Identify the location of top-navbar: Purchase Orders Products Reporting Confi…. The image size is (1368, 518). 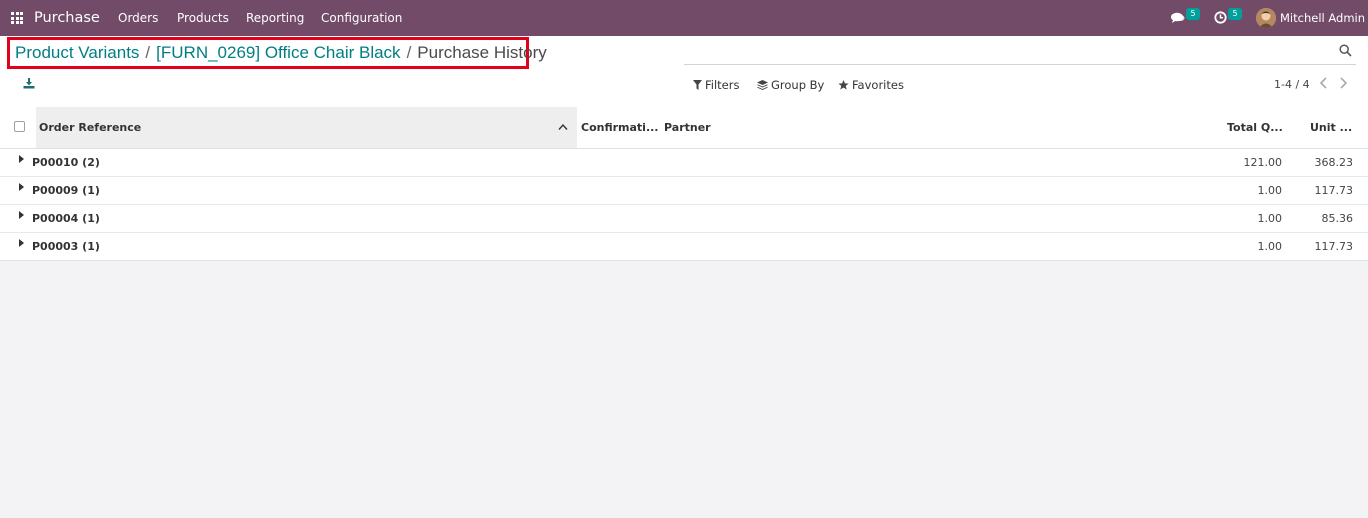
(684, 18).